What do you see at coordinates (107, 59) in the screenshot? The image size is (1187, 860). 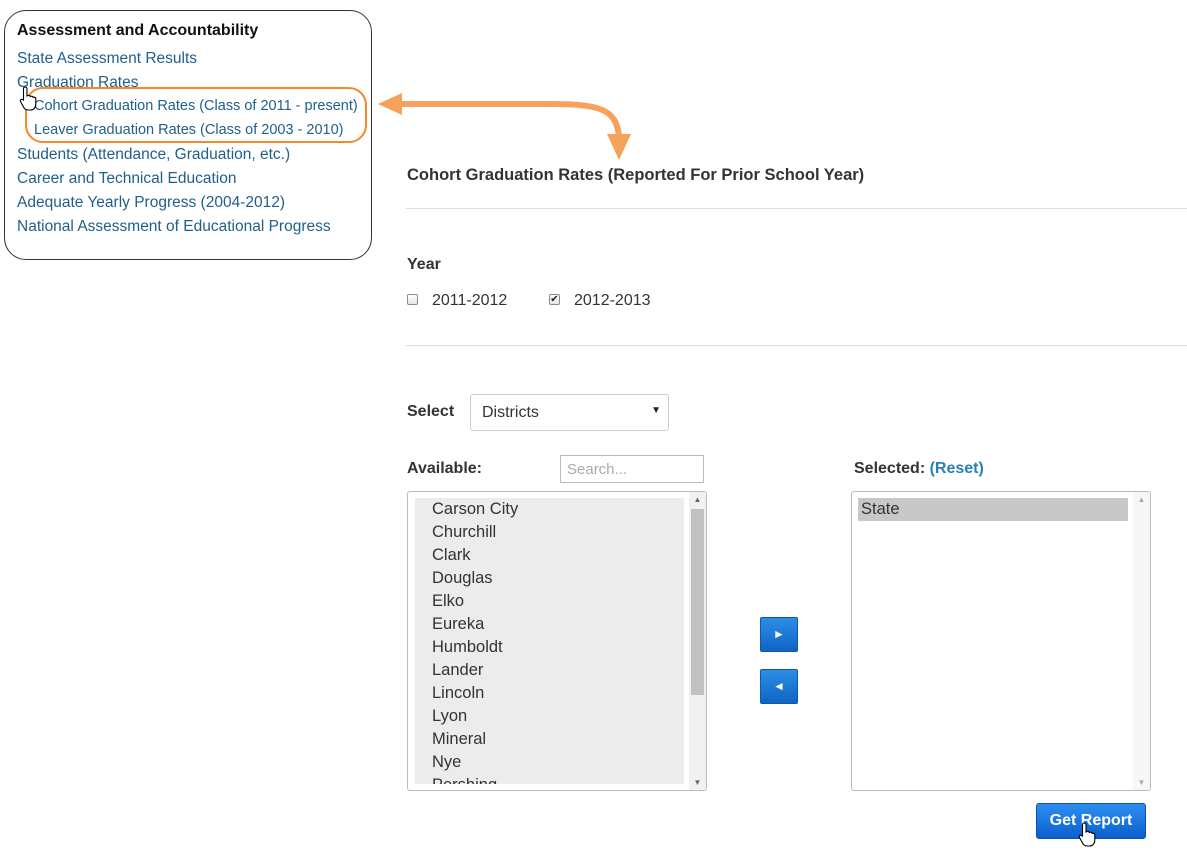 I see `nav-link-state-assessment: State Assessment Results` at bounding box center [107, 59].